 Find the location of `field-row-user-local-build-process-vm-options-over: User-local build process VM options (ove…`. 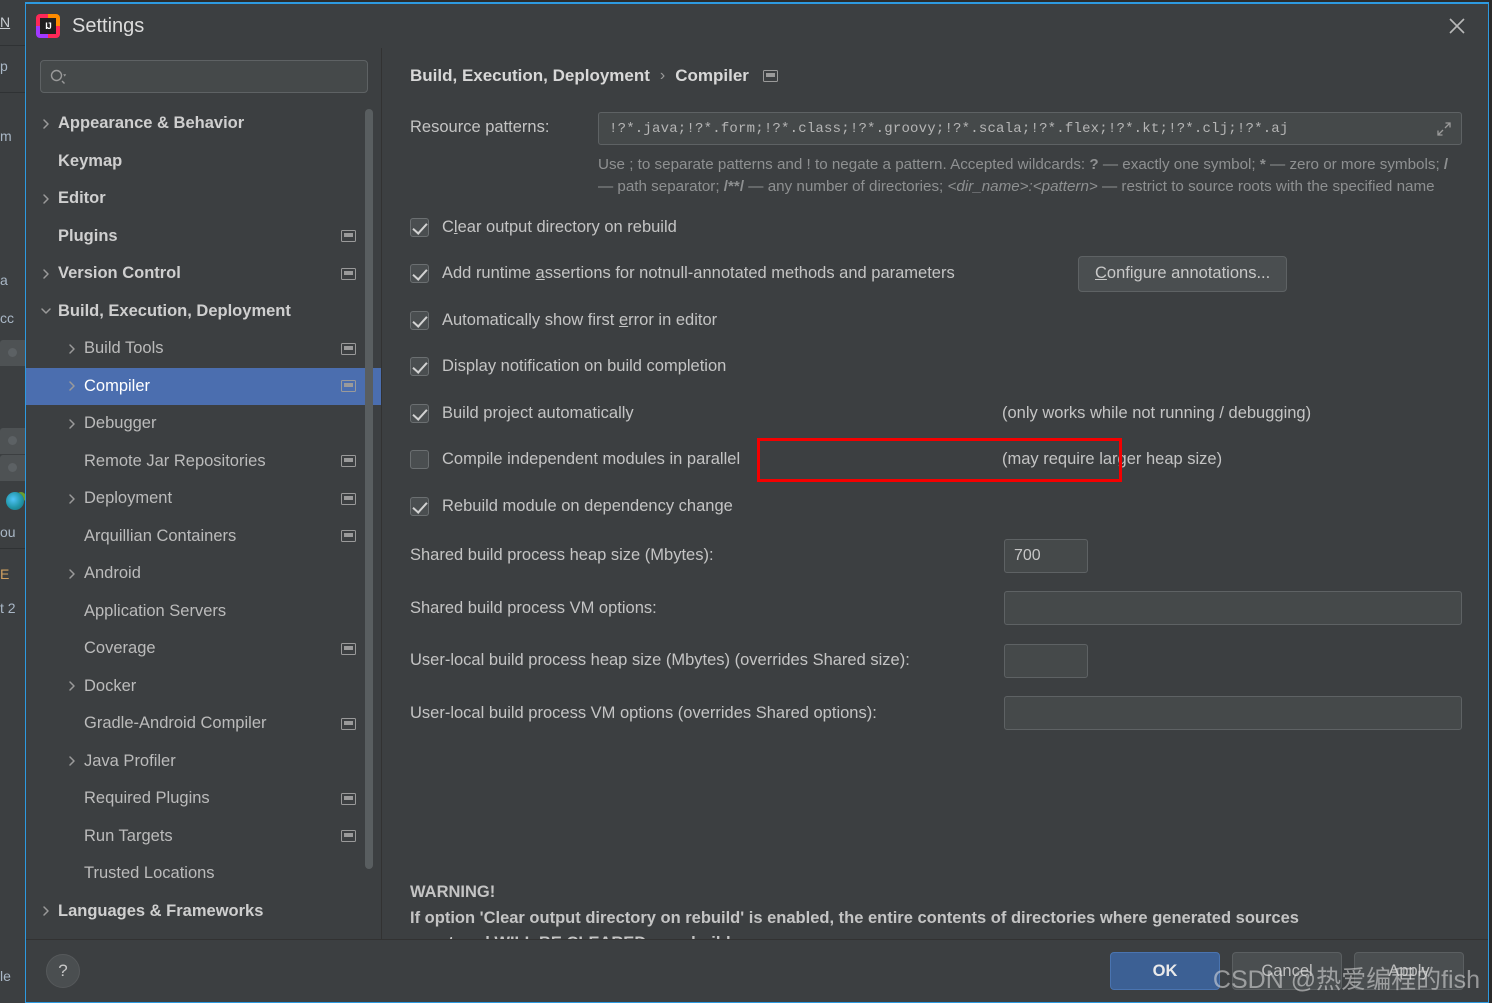

field-row-user-local-build-process-vm-options-over: User-local build process VM options (ove… is located at coordinates (936, 713).